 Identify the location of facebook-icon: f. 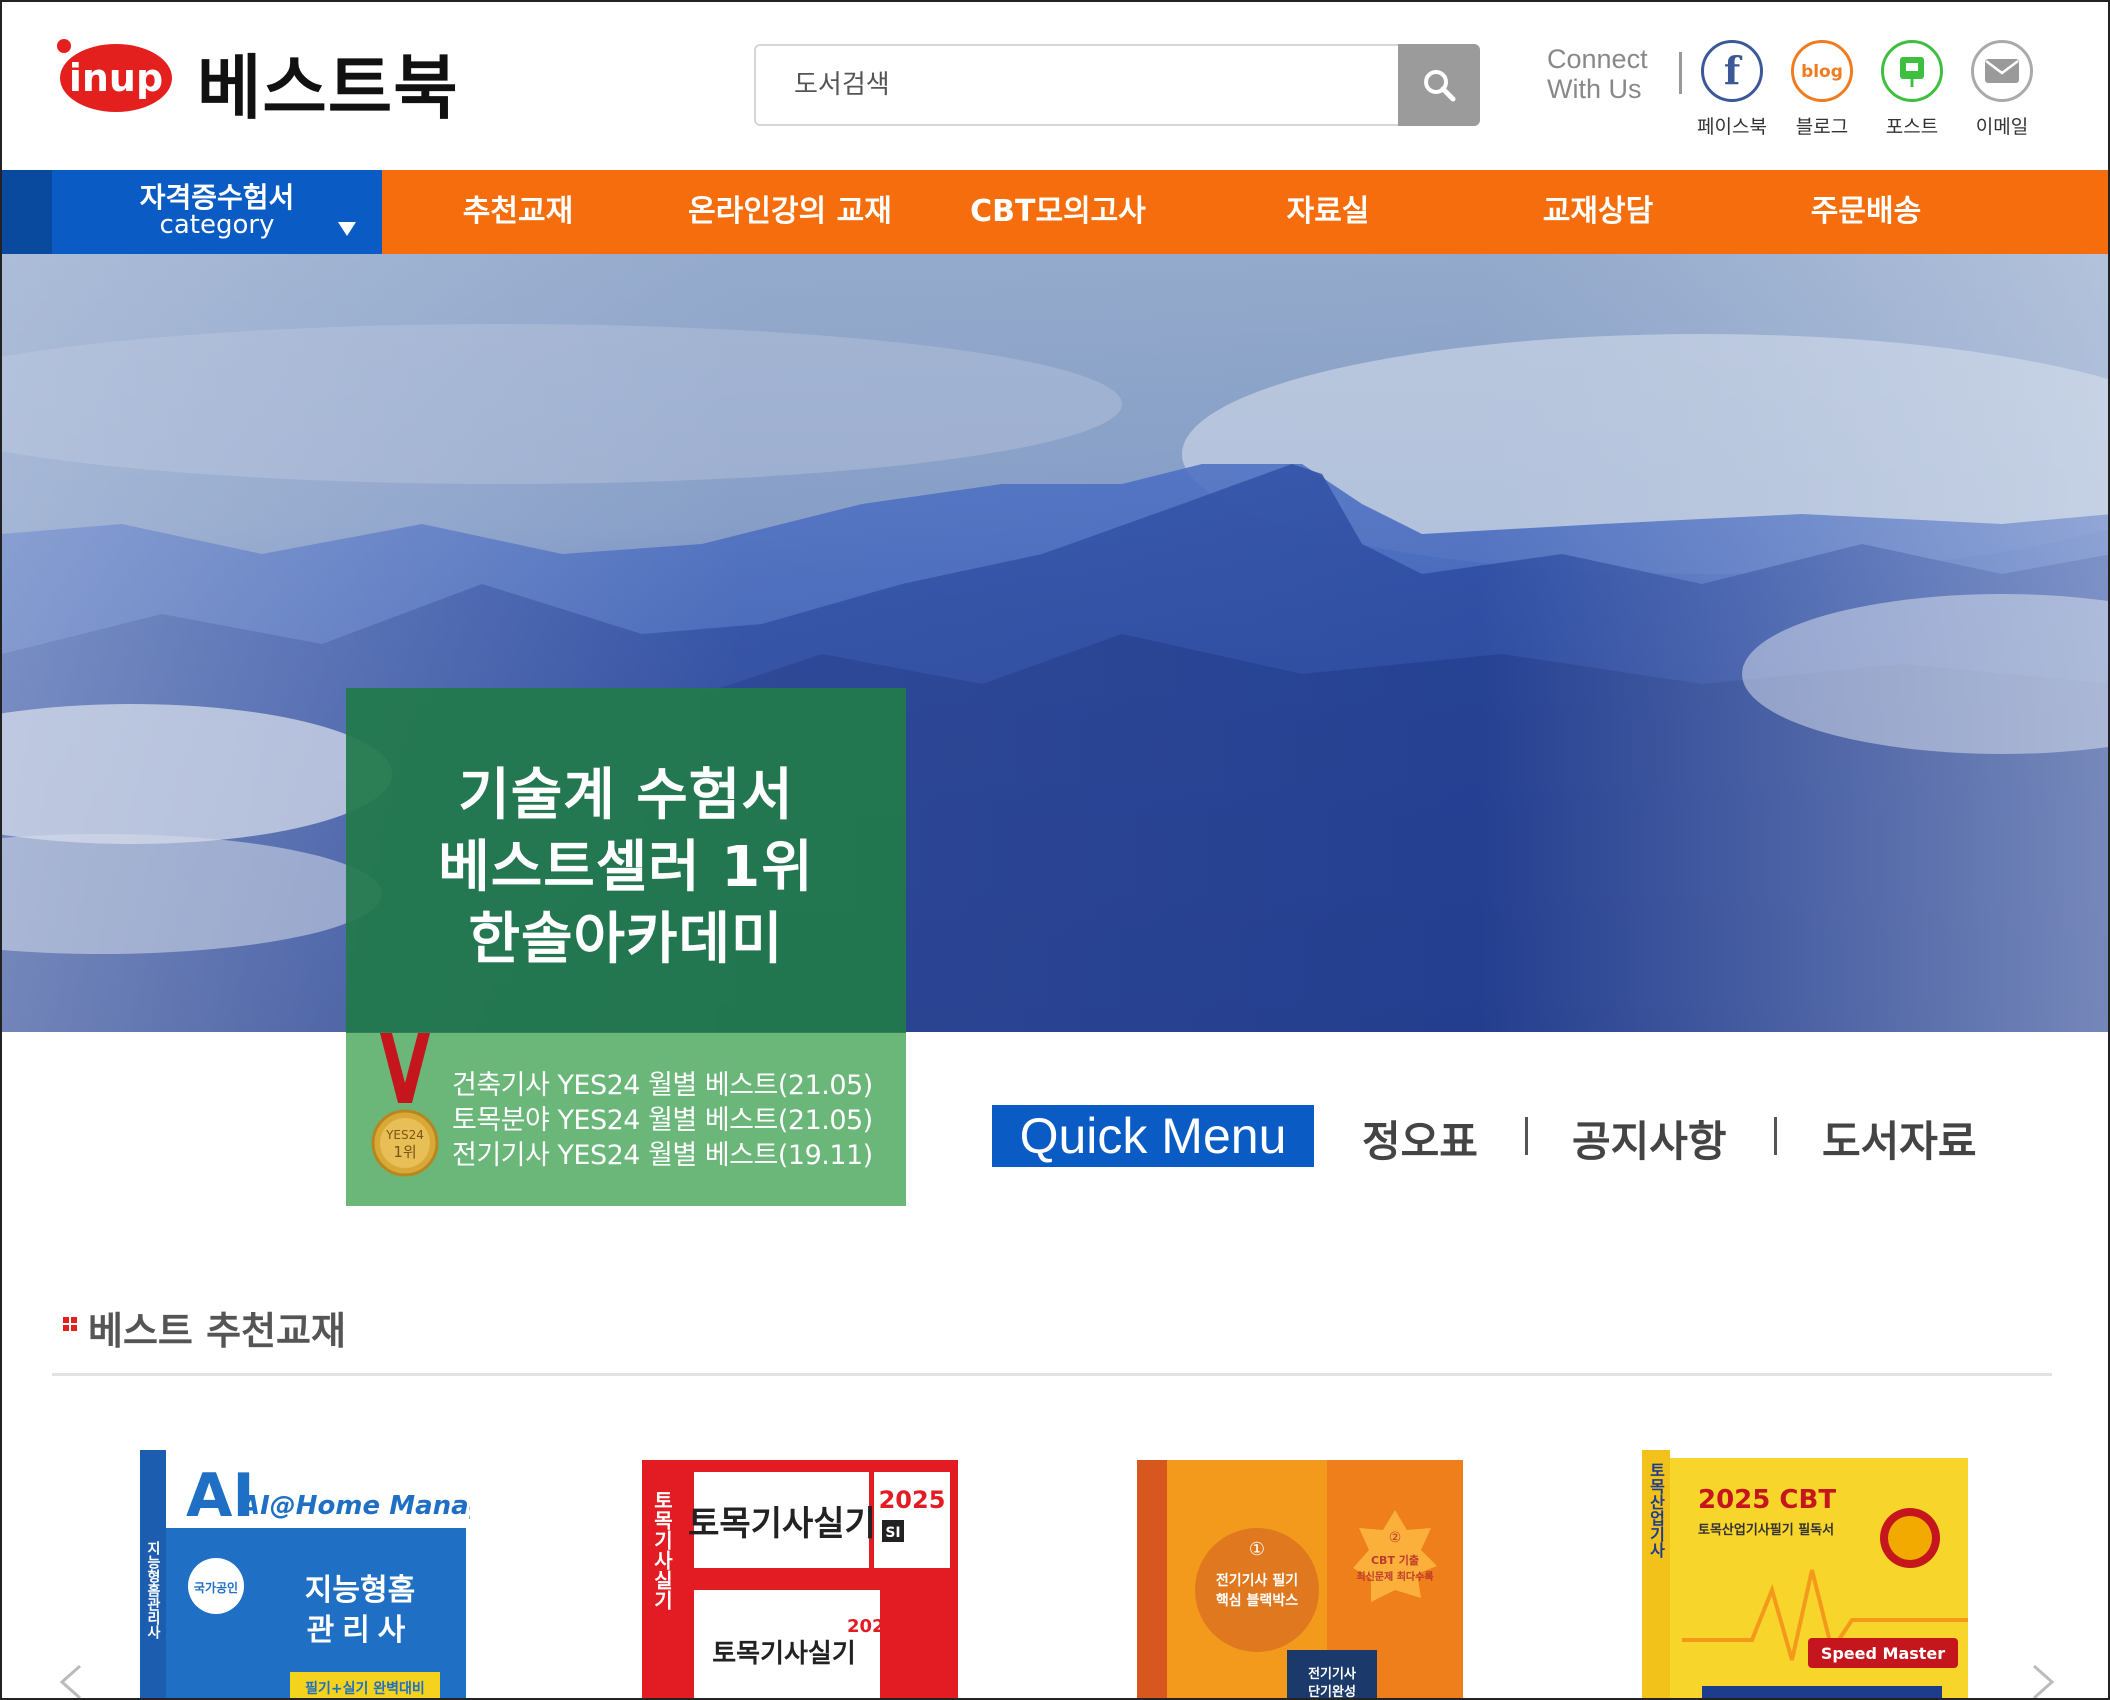
(1732, 71).